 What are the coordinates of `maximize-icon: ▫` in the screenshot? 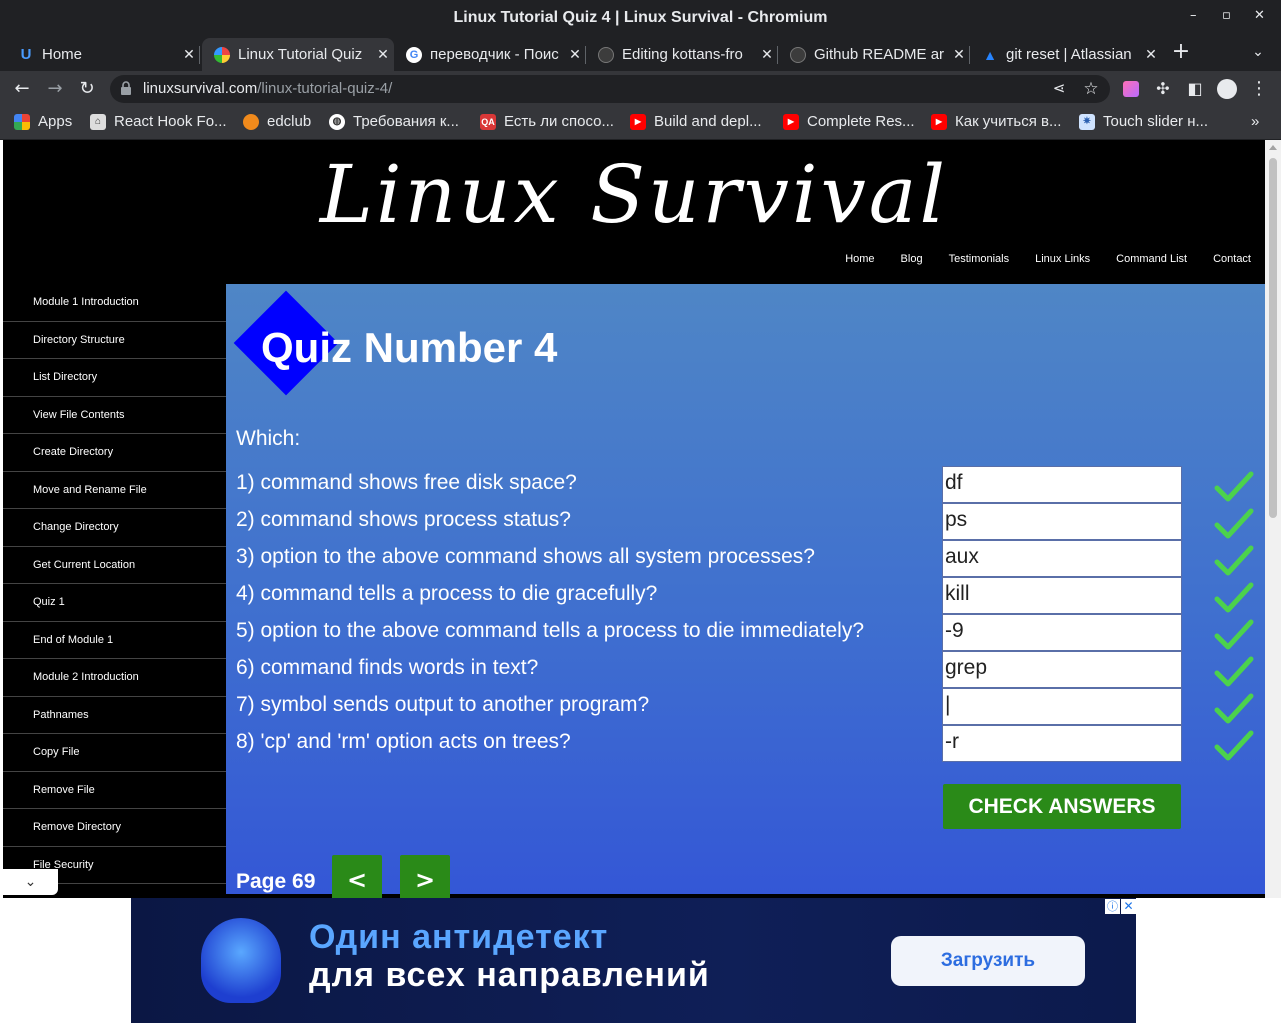 It's located at (1226, 15).